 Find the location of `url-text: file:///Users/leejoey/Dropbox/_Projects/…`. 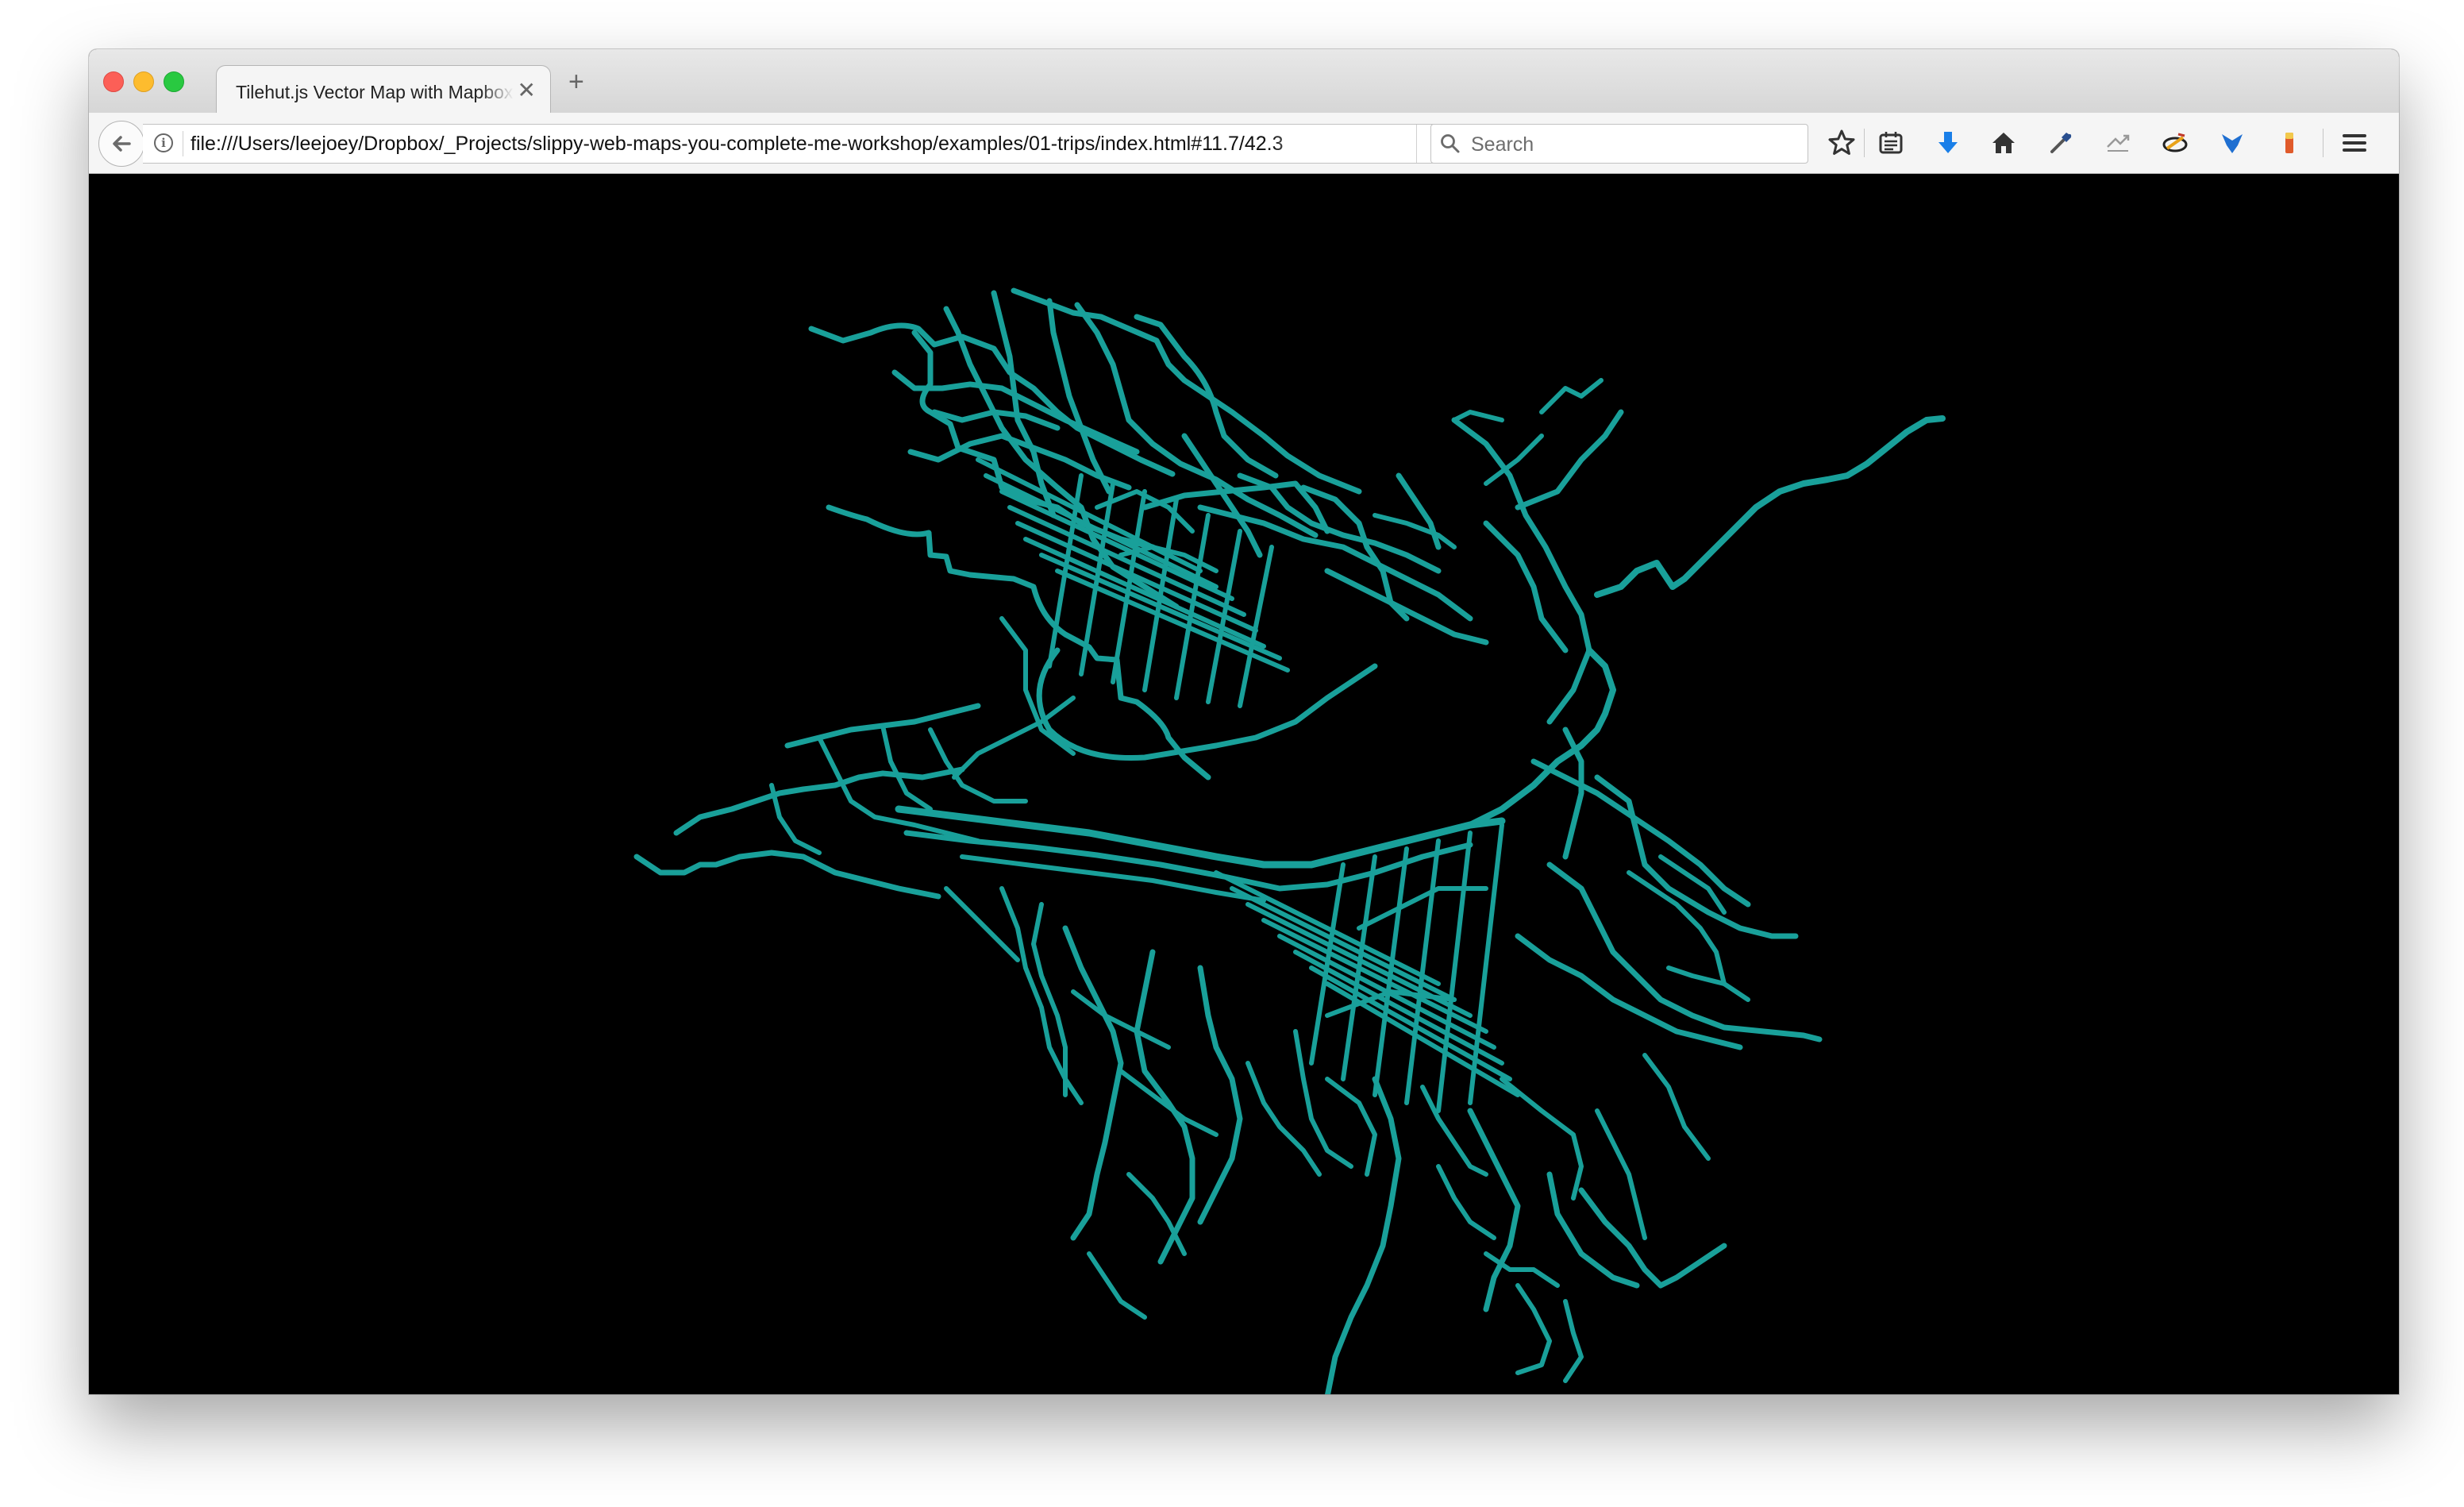

url-text: file:///Users/leejoey/Dropbox/_Projects/… is located at coordinates (754, 145).